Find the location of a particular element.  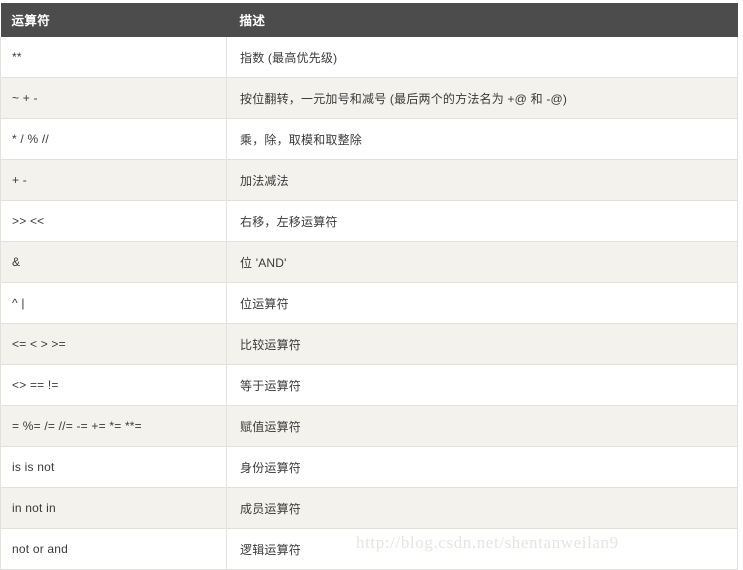

cell-description: 比较运算符 is located at coordinates (482, 344).